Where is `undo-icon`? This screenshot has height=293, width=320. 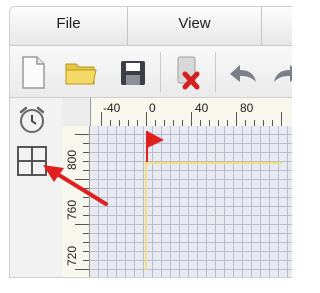
undo-icon is located at coordinates (243, 73).